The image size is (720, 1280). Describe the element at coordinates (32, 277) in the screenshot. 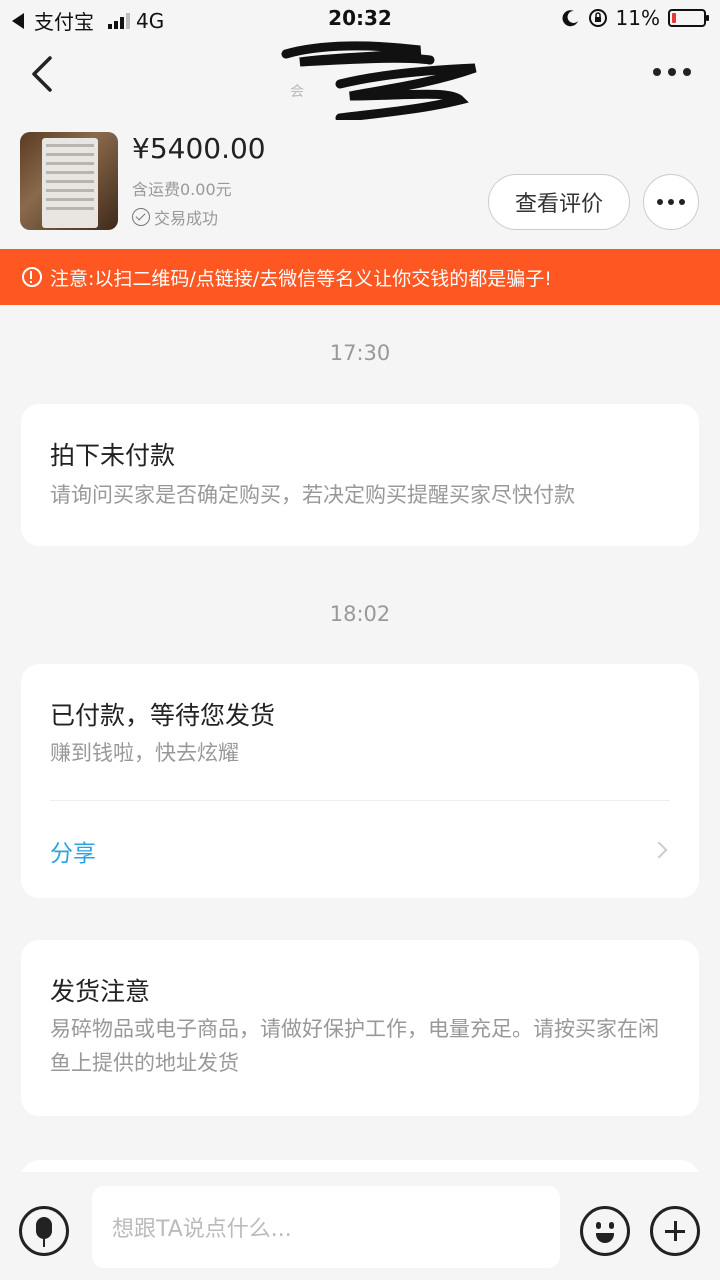

I see `warning-icon` at that location.